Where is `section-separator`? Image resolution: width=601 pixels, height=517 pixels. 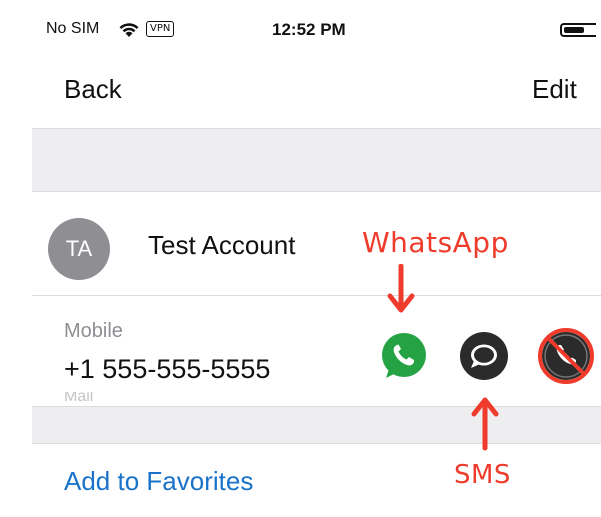
section-separator is located at coordinates (316, 160).